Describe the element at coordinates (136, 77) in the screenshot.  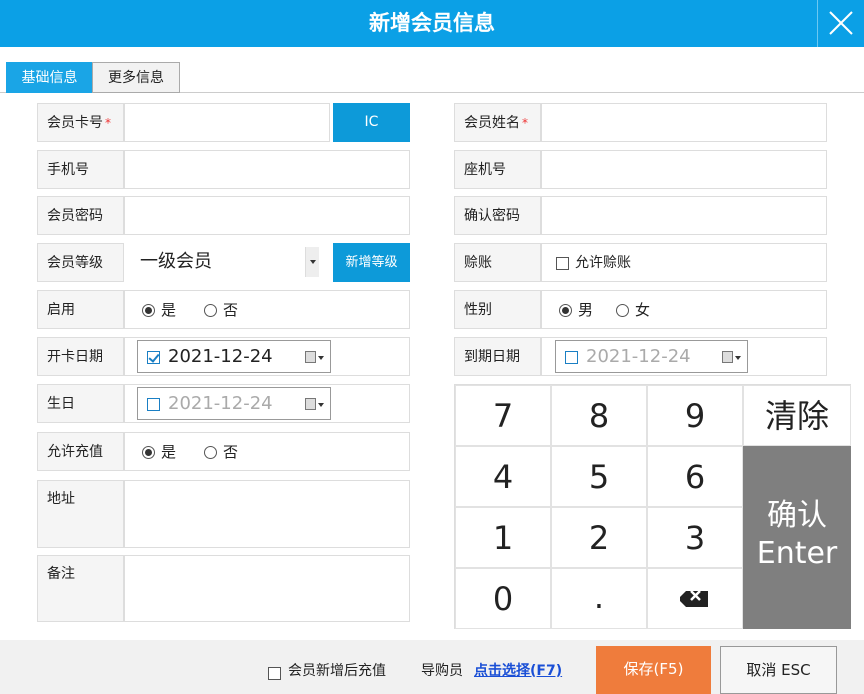
I see `tab-more-info: 更多信息` at that location.